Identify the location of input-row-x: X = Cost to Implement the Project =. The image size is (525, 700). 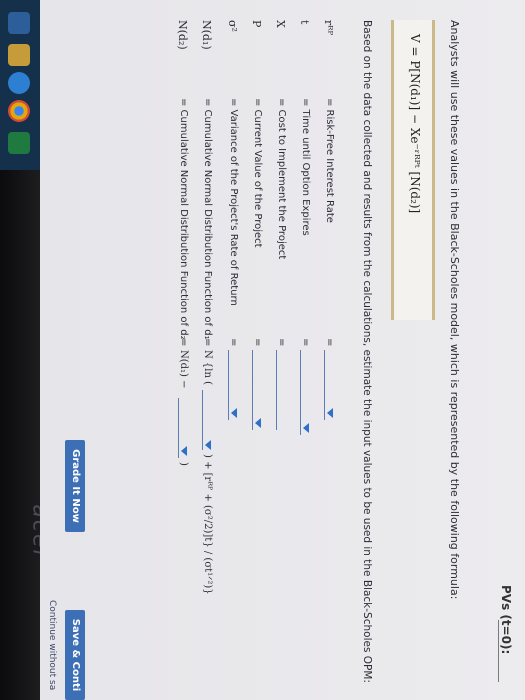
(278, 360).